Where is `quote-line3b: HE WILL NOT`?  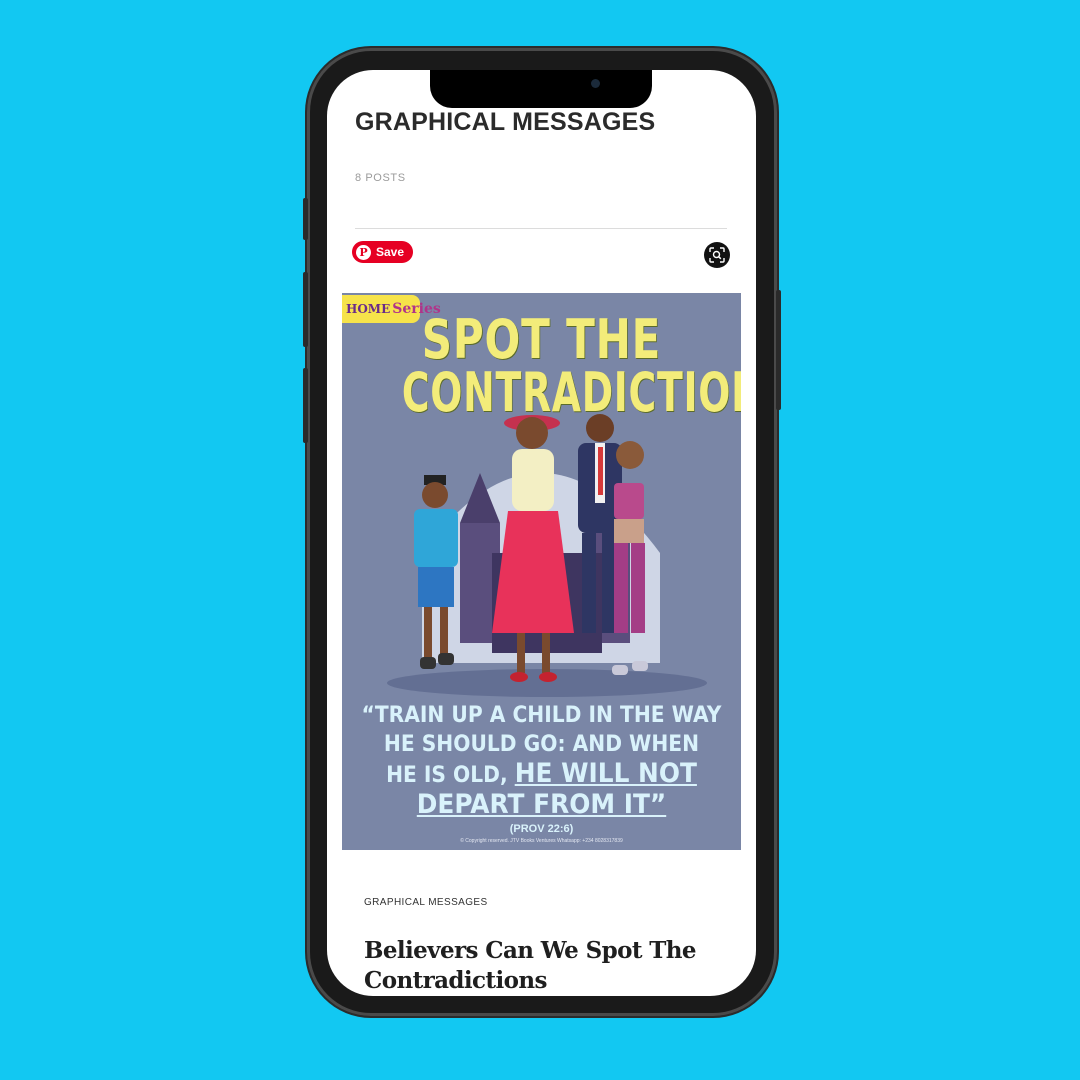
quote-line3b: HE WILL NOT is located at coordinates (605, 773).